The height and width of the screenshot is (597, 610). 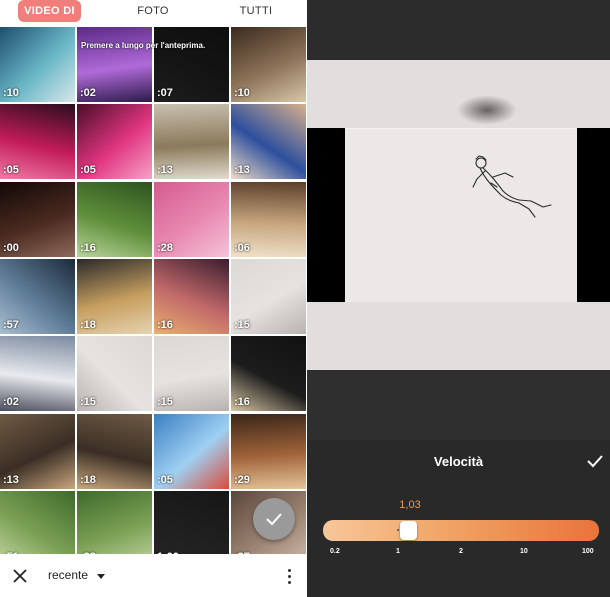 What do you see at coordinates (37, 296) in the screenshot?
I see `video-thumbnail: :57` at bounding box center [37, 296].